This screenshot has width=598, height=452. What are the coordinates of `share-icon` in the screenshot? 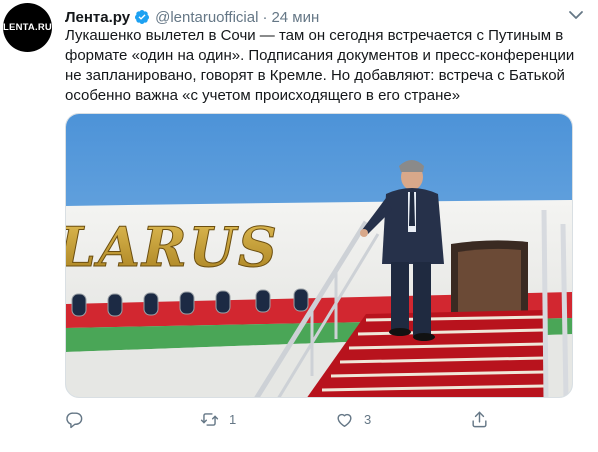 It's located at (479, 419).